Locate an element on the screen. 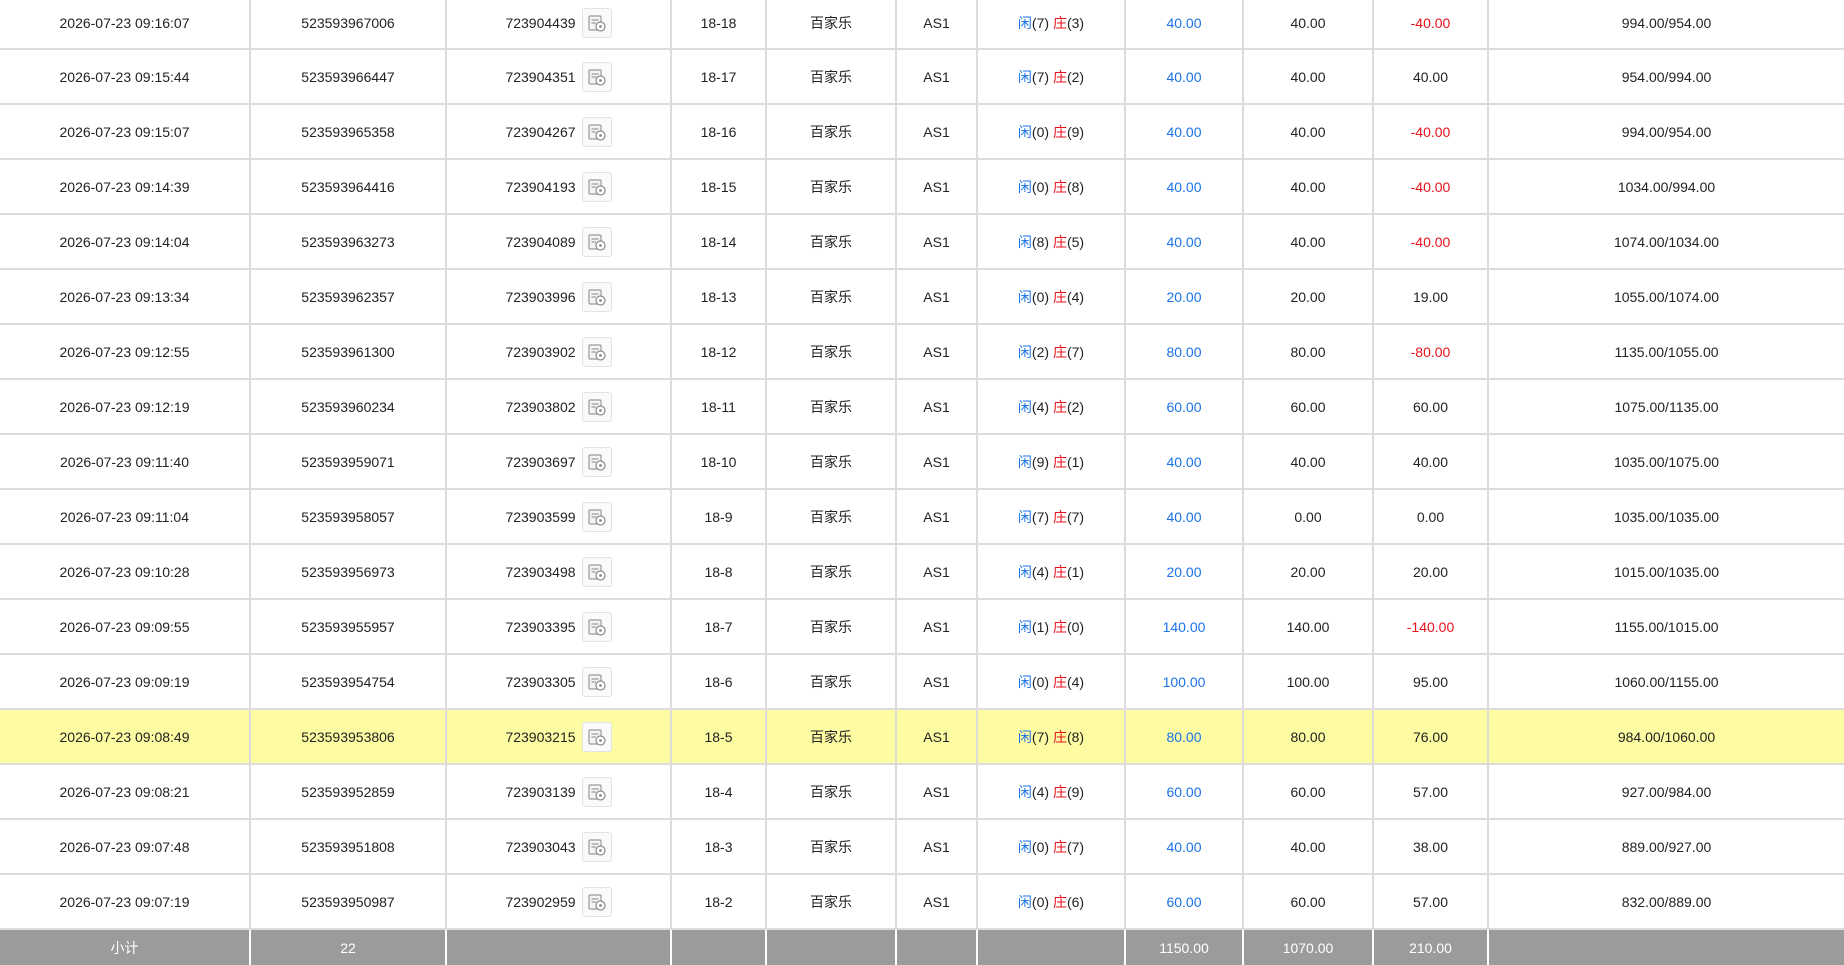 This screenshot has width=1844, height=965. round-id: 723903139 is located at coordinates (540, 791).